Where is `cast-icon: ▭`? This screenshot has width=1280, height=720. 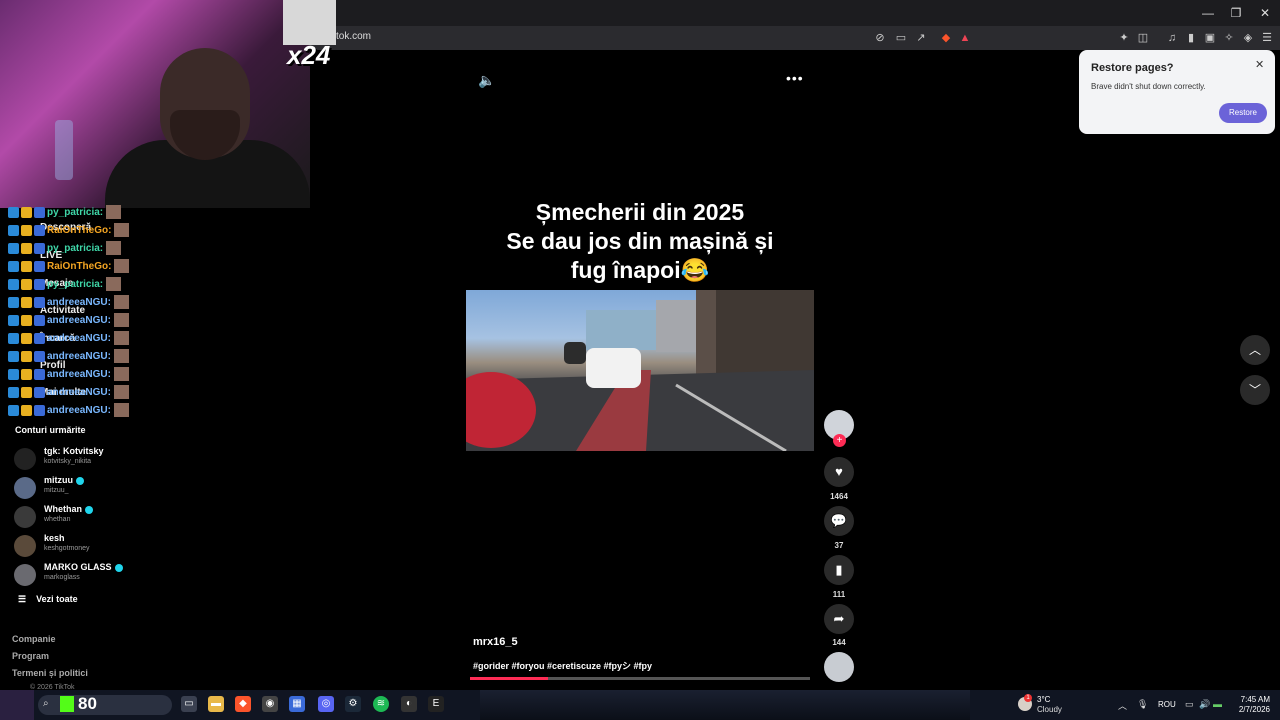 cast-icon: ▭ is located at coordinates (901, 38).